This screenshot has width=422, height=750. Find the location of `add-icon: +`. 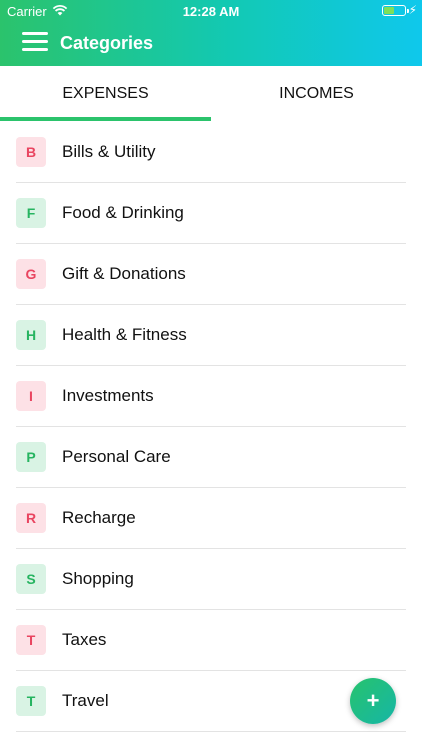

add-icon: + is located at coordinates (373, 700).